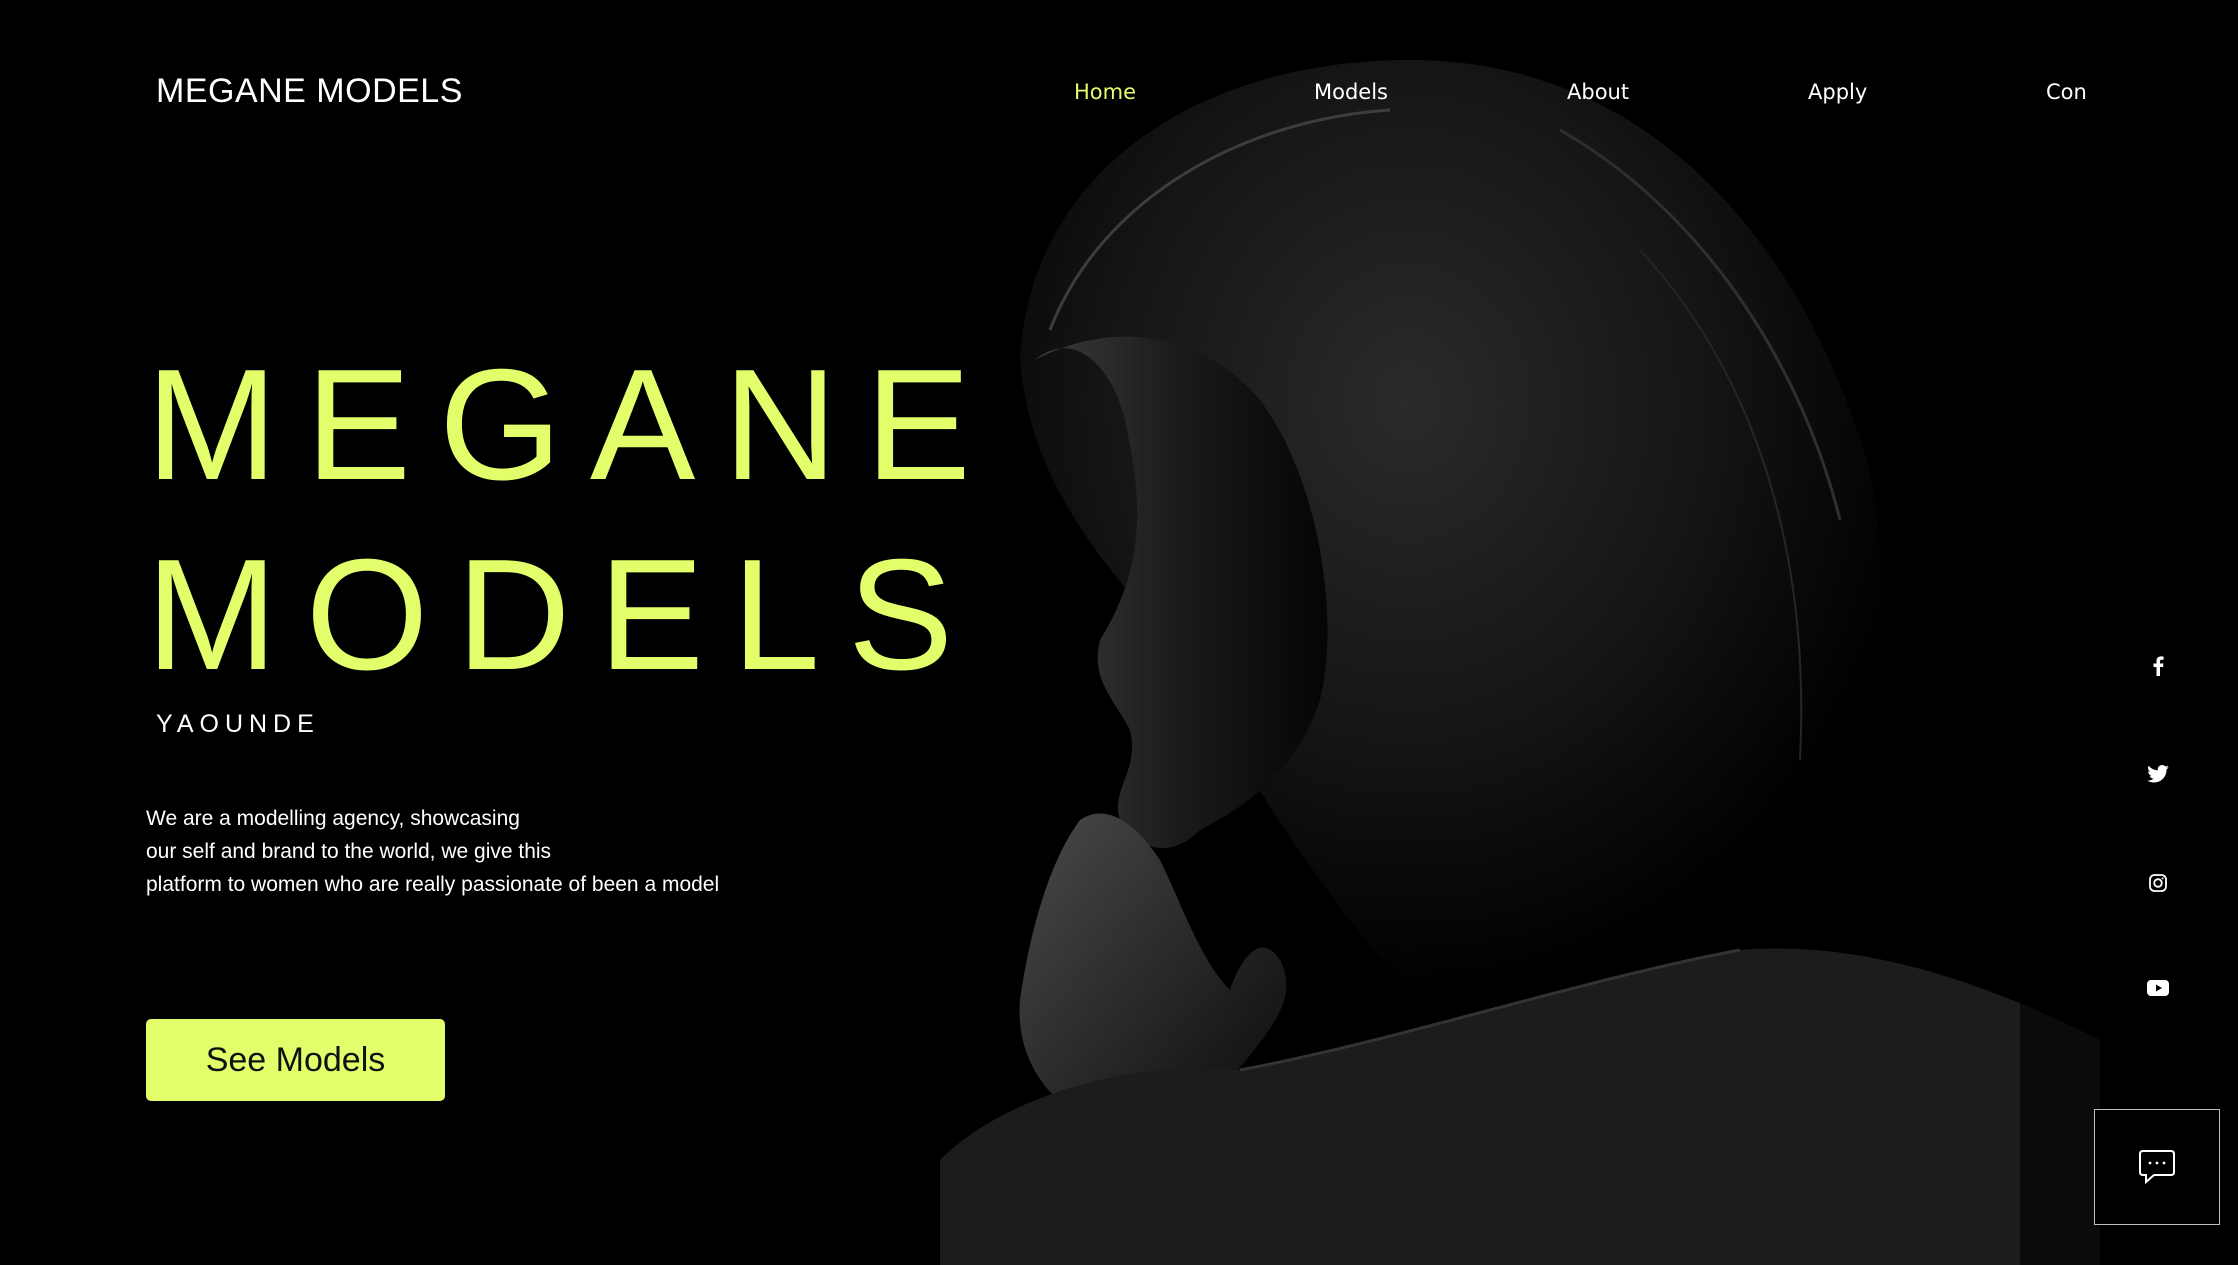  What do you see at coordinates (1837, 92) in the screenshot?
I see `nav-apply: Apply` at bounding box center [1837, 92].